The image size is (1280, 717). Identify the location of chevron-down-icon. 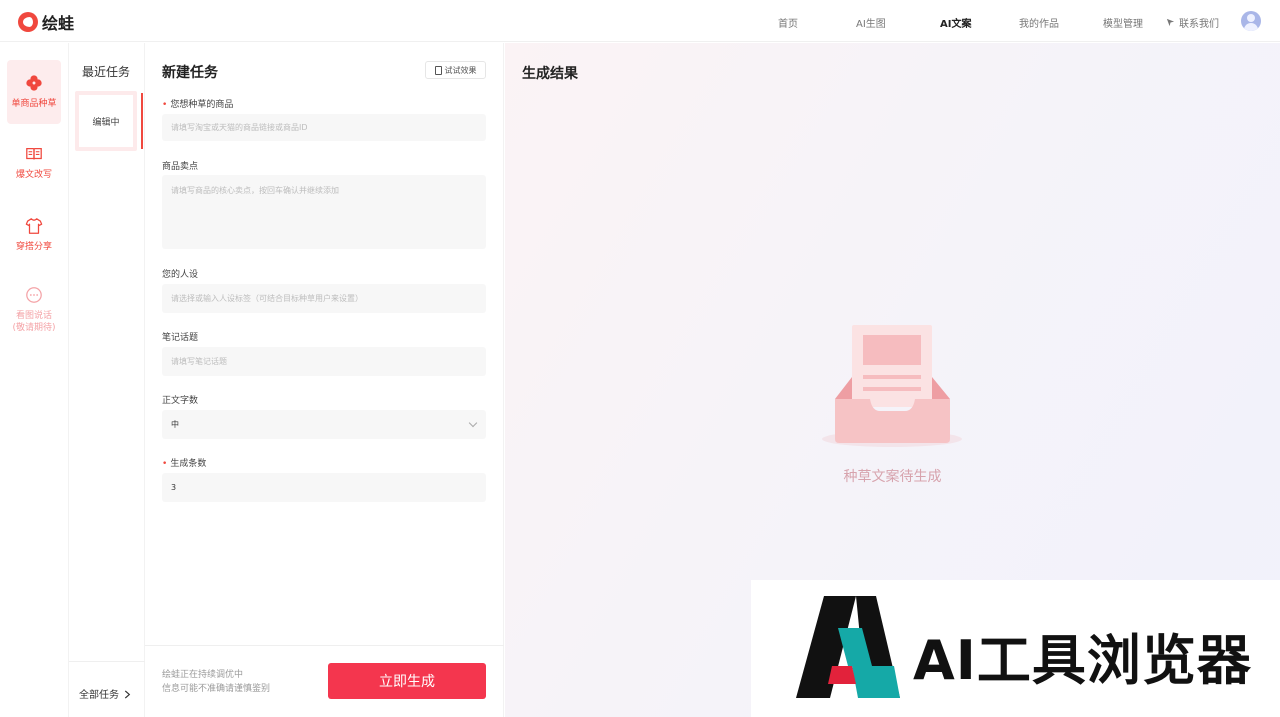
(473, 423).